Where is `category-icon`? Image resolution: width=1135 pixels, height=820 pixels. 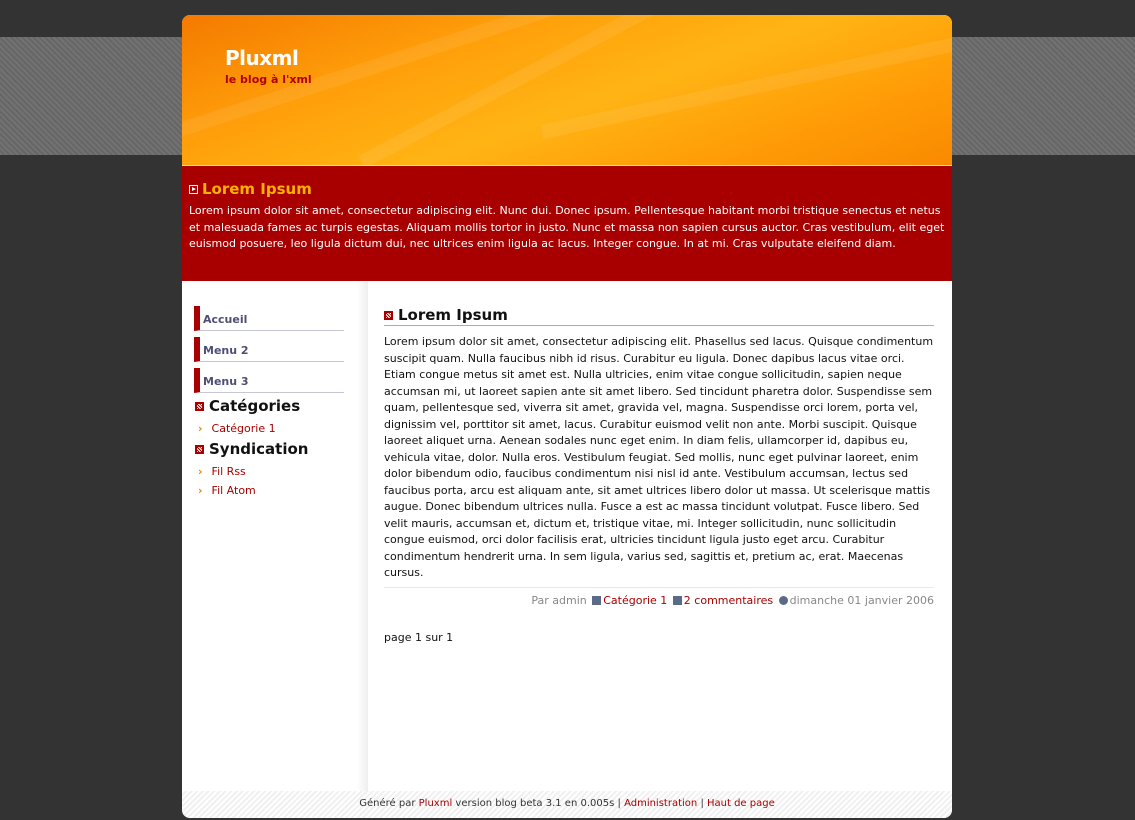 category-icon is located at coordinates (597, 600).